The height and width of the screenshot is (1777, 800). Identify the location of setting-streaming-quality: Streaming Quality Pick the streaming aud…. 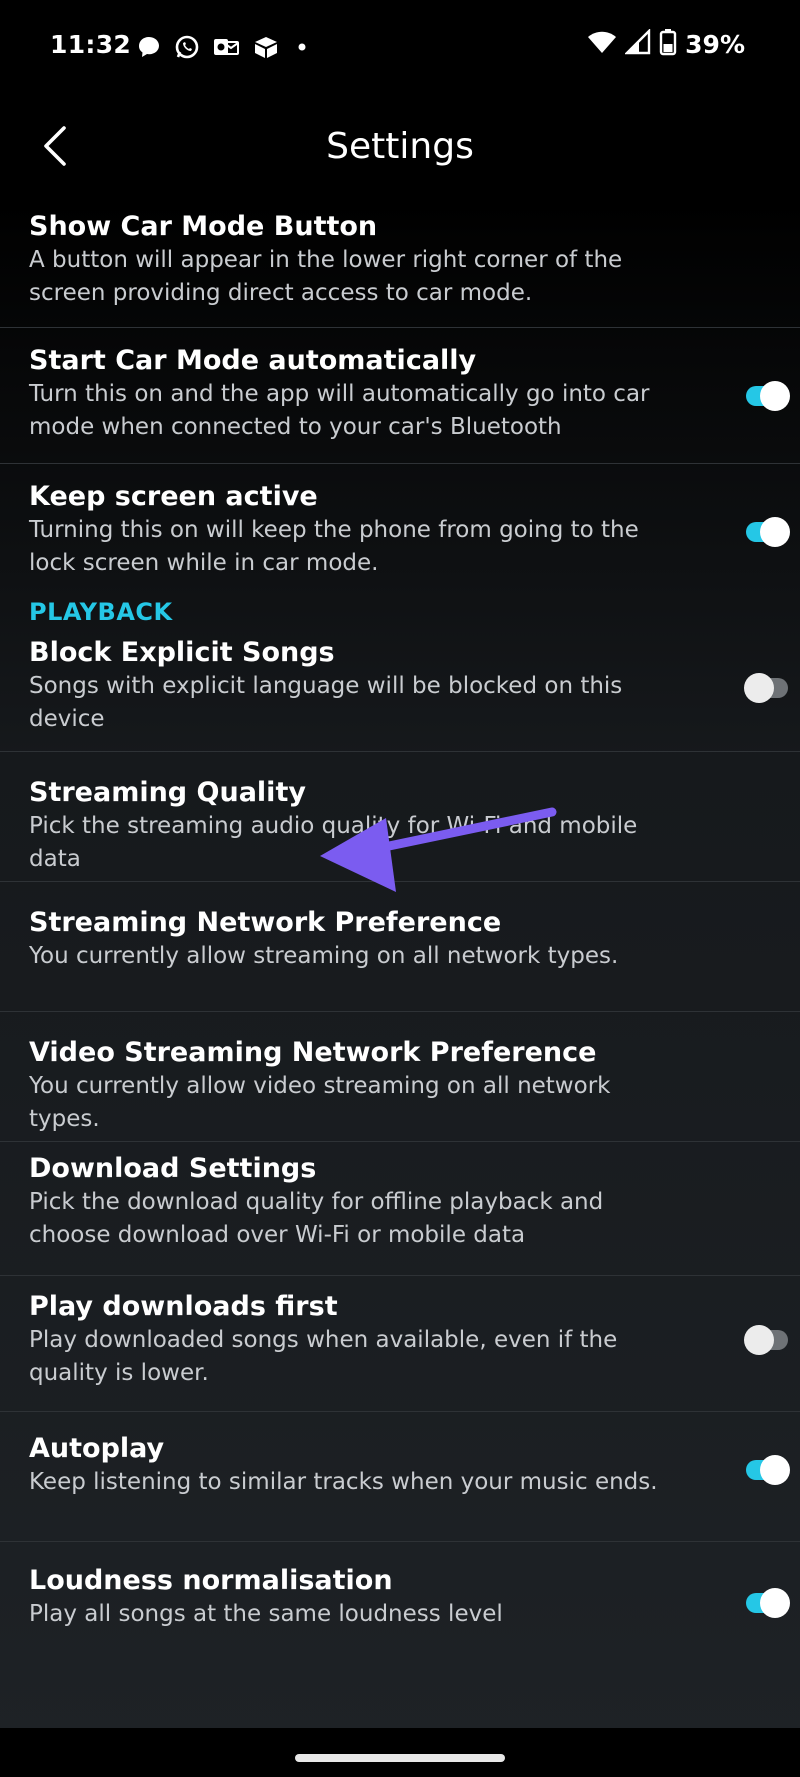
(400, 817).